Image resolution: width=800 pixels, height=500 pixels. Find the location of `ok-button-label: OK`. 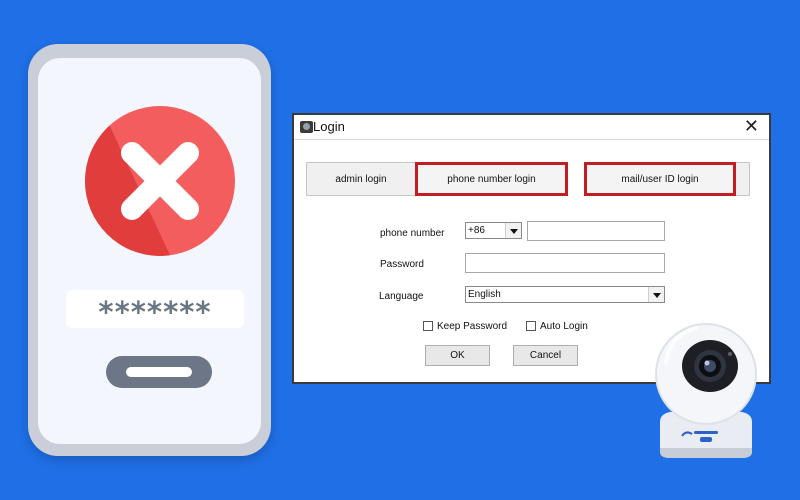

ok-button-label: OK is located at coordinates (457, 355).